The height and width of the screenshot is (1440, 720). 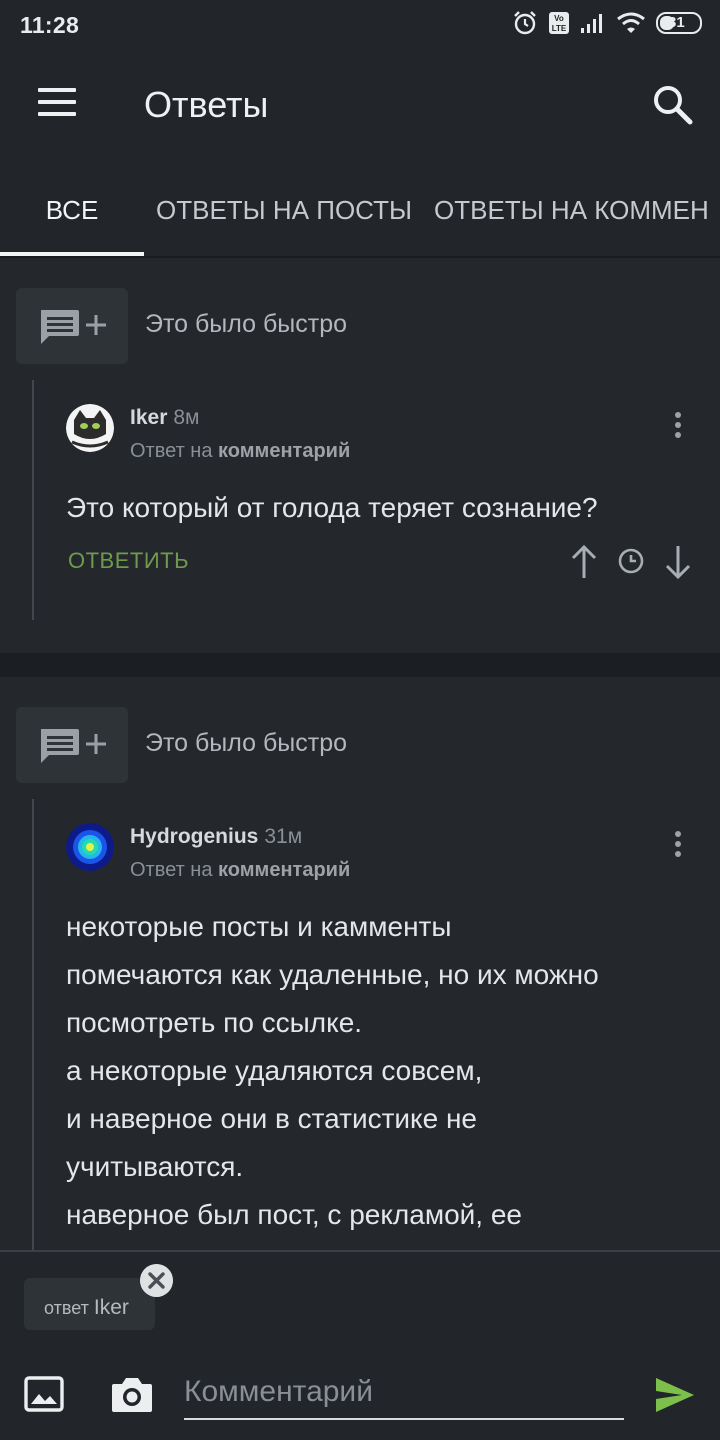 What do you see at coordinates (186, 417) in the screenshot?
I see `time-ago: 8м` at bounding box center [186, 417].